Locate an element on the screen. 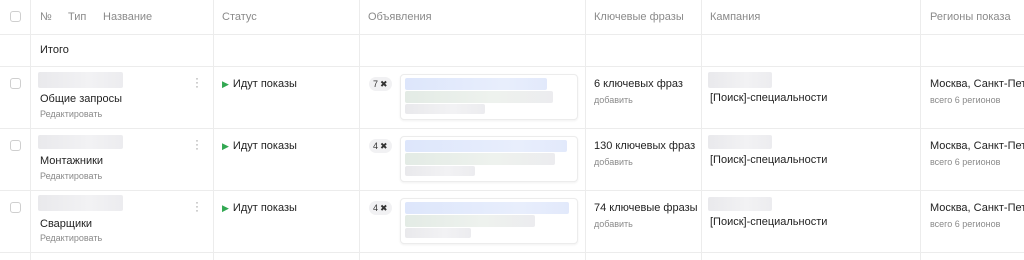 This screenshot has height=260, width=1024. keywords-count: 74 ключевые фразы is located at coordinates (646, 208).